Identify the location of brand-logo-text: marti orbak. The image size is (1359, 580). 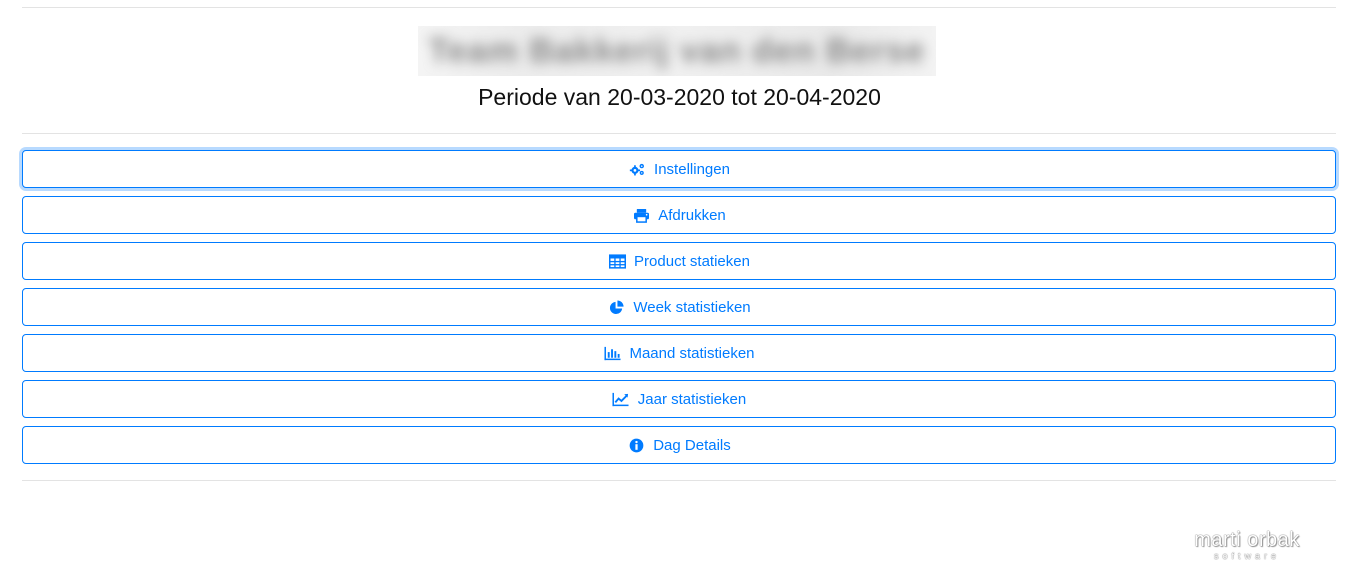
(1247, 540).